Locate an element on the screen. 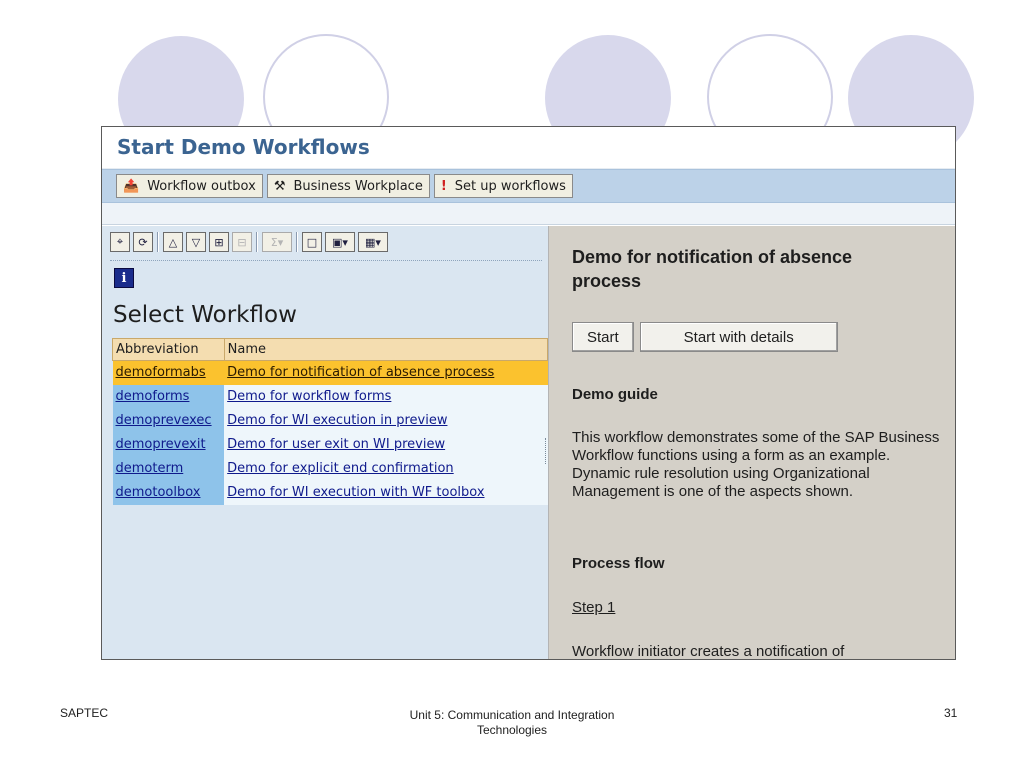  info-icon: i is located at coordinates (124, 278).